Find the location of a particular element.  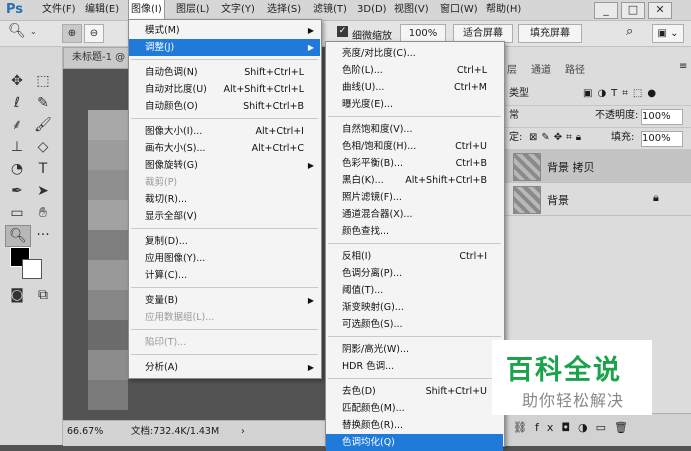

opacity-input: 100% is located at coordinates (662, 117).